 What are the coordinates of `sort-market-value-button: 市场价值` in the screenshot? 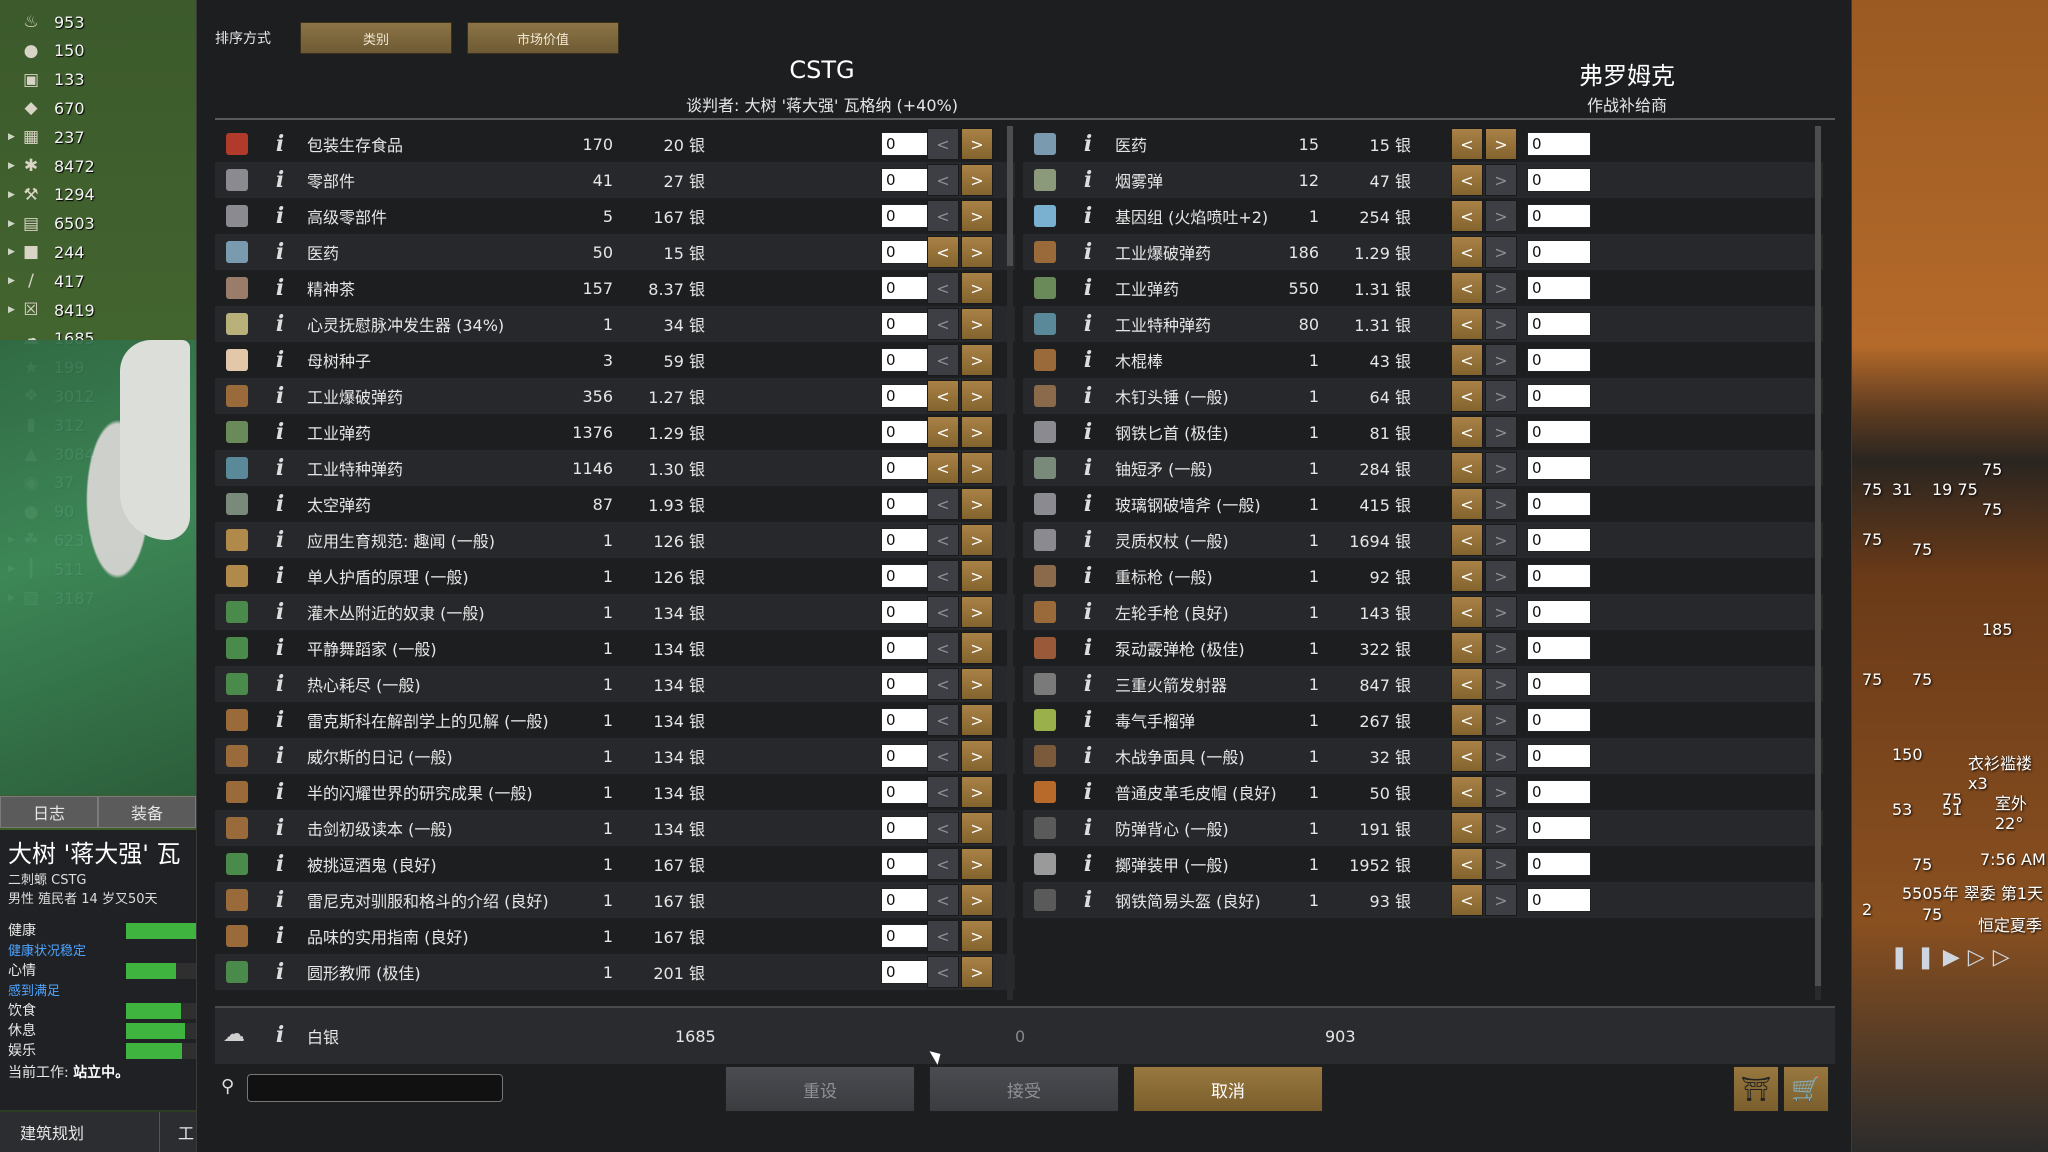 It's located at (543, 38).